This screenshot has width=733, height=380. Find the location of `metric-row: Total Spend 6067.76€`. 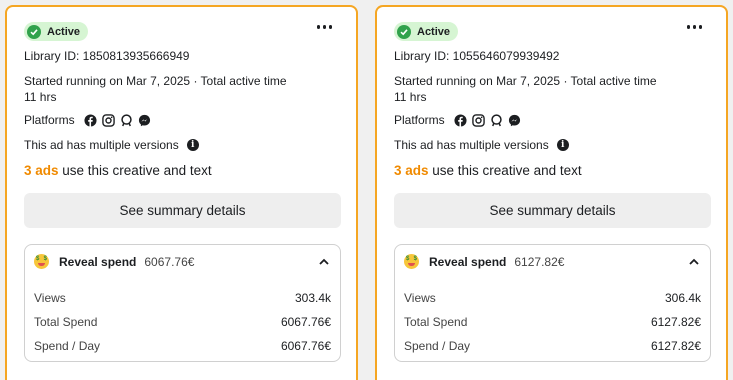

metric-row: Total Spend 6067.76€ is located at coordinates (182, 322).